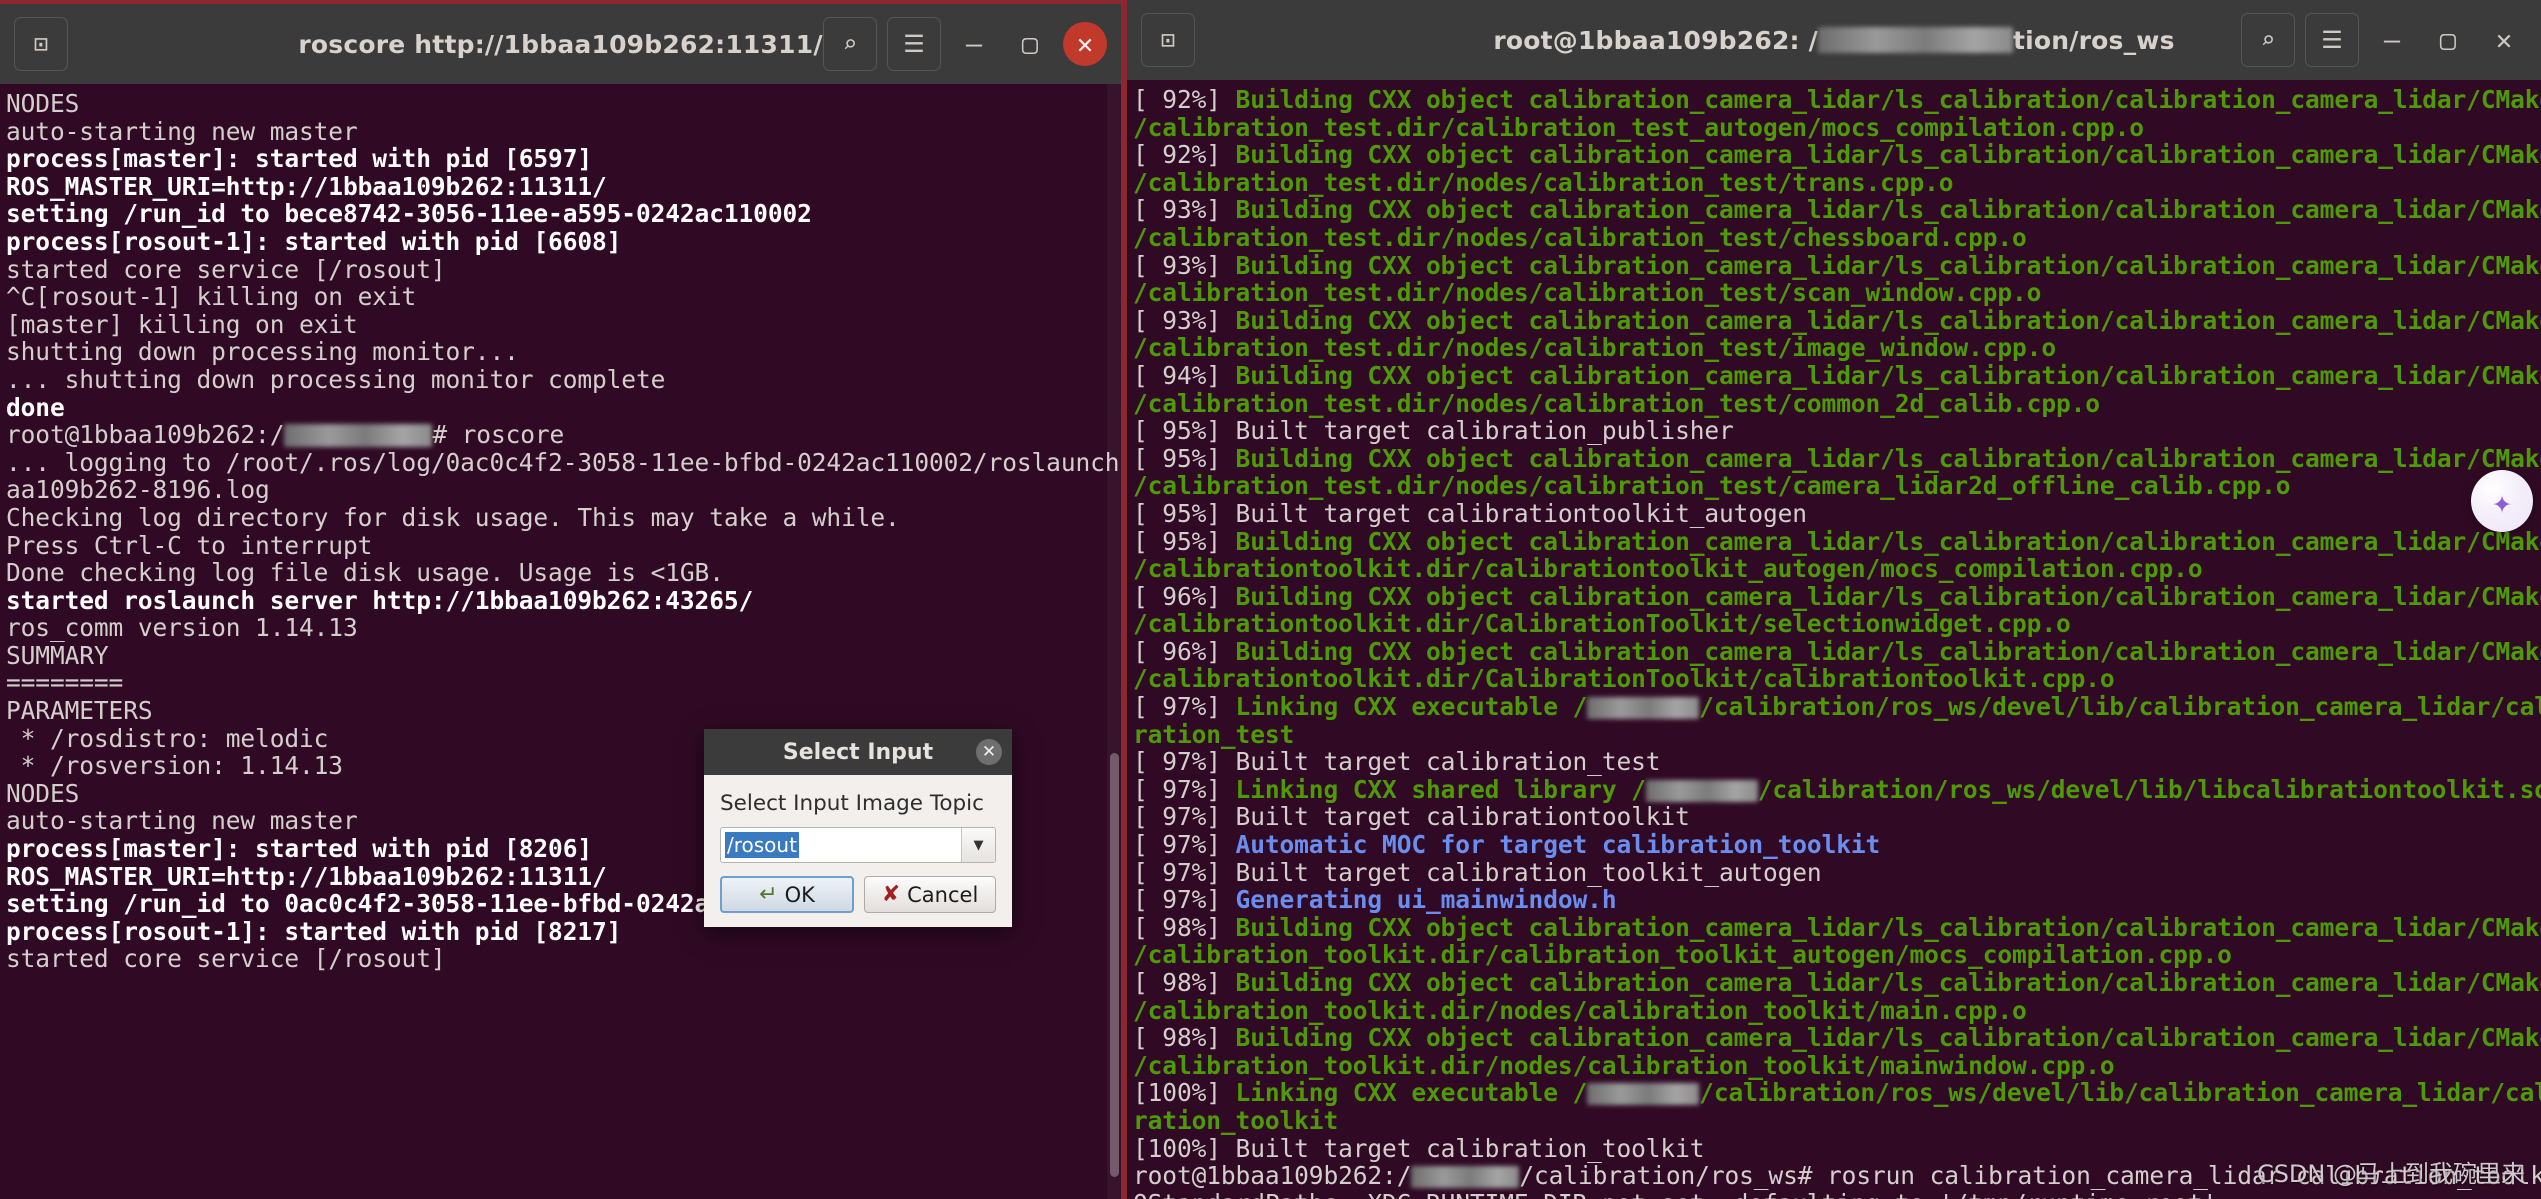 The image size is (2541, 1199). Describe the element at coordinates (2502, 501) in the screenshot. I see `sparkle-icon: ✦` at that location.